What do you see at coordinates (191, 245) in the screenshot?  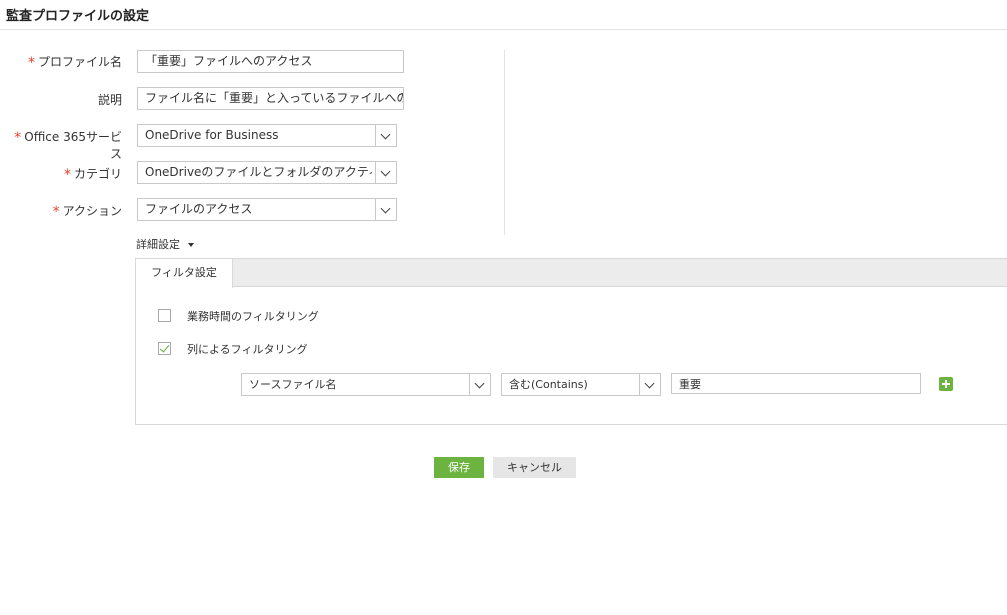 I see `caret-down-icon` at bounding box center [191, 245].